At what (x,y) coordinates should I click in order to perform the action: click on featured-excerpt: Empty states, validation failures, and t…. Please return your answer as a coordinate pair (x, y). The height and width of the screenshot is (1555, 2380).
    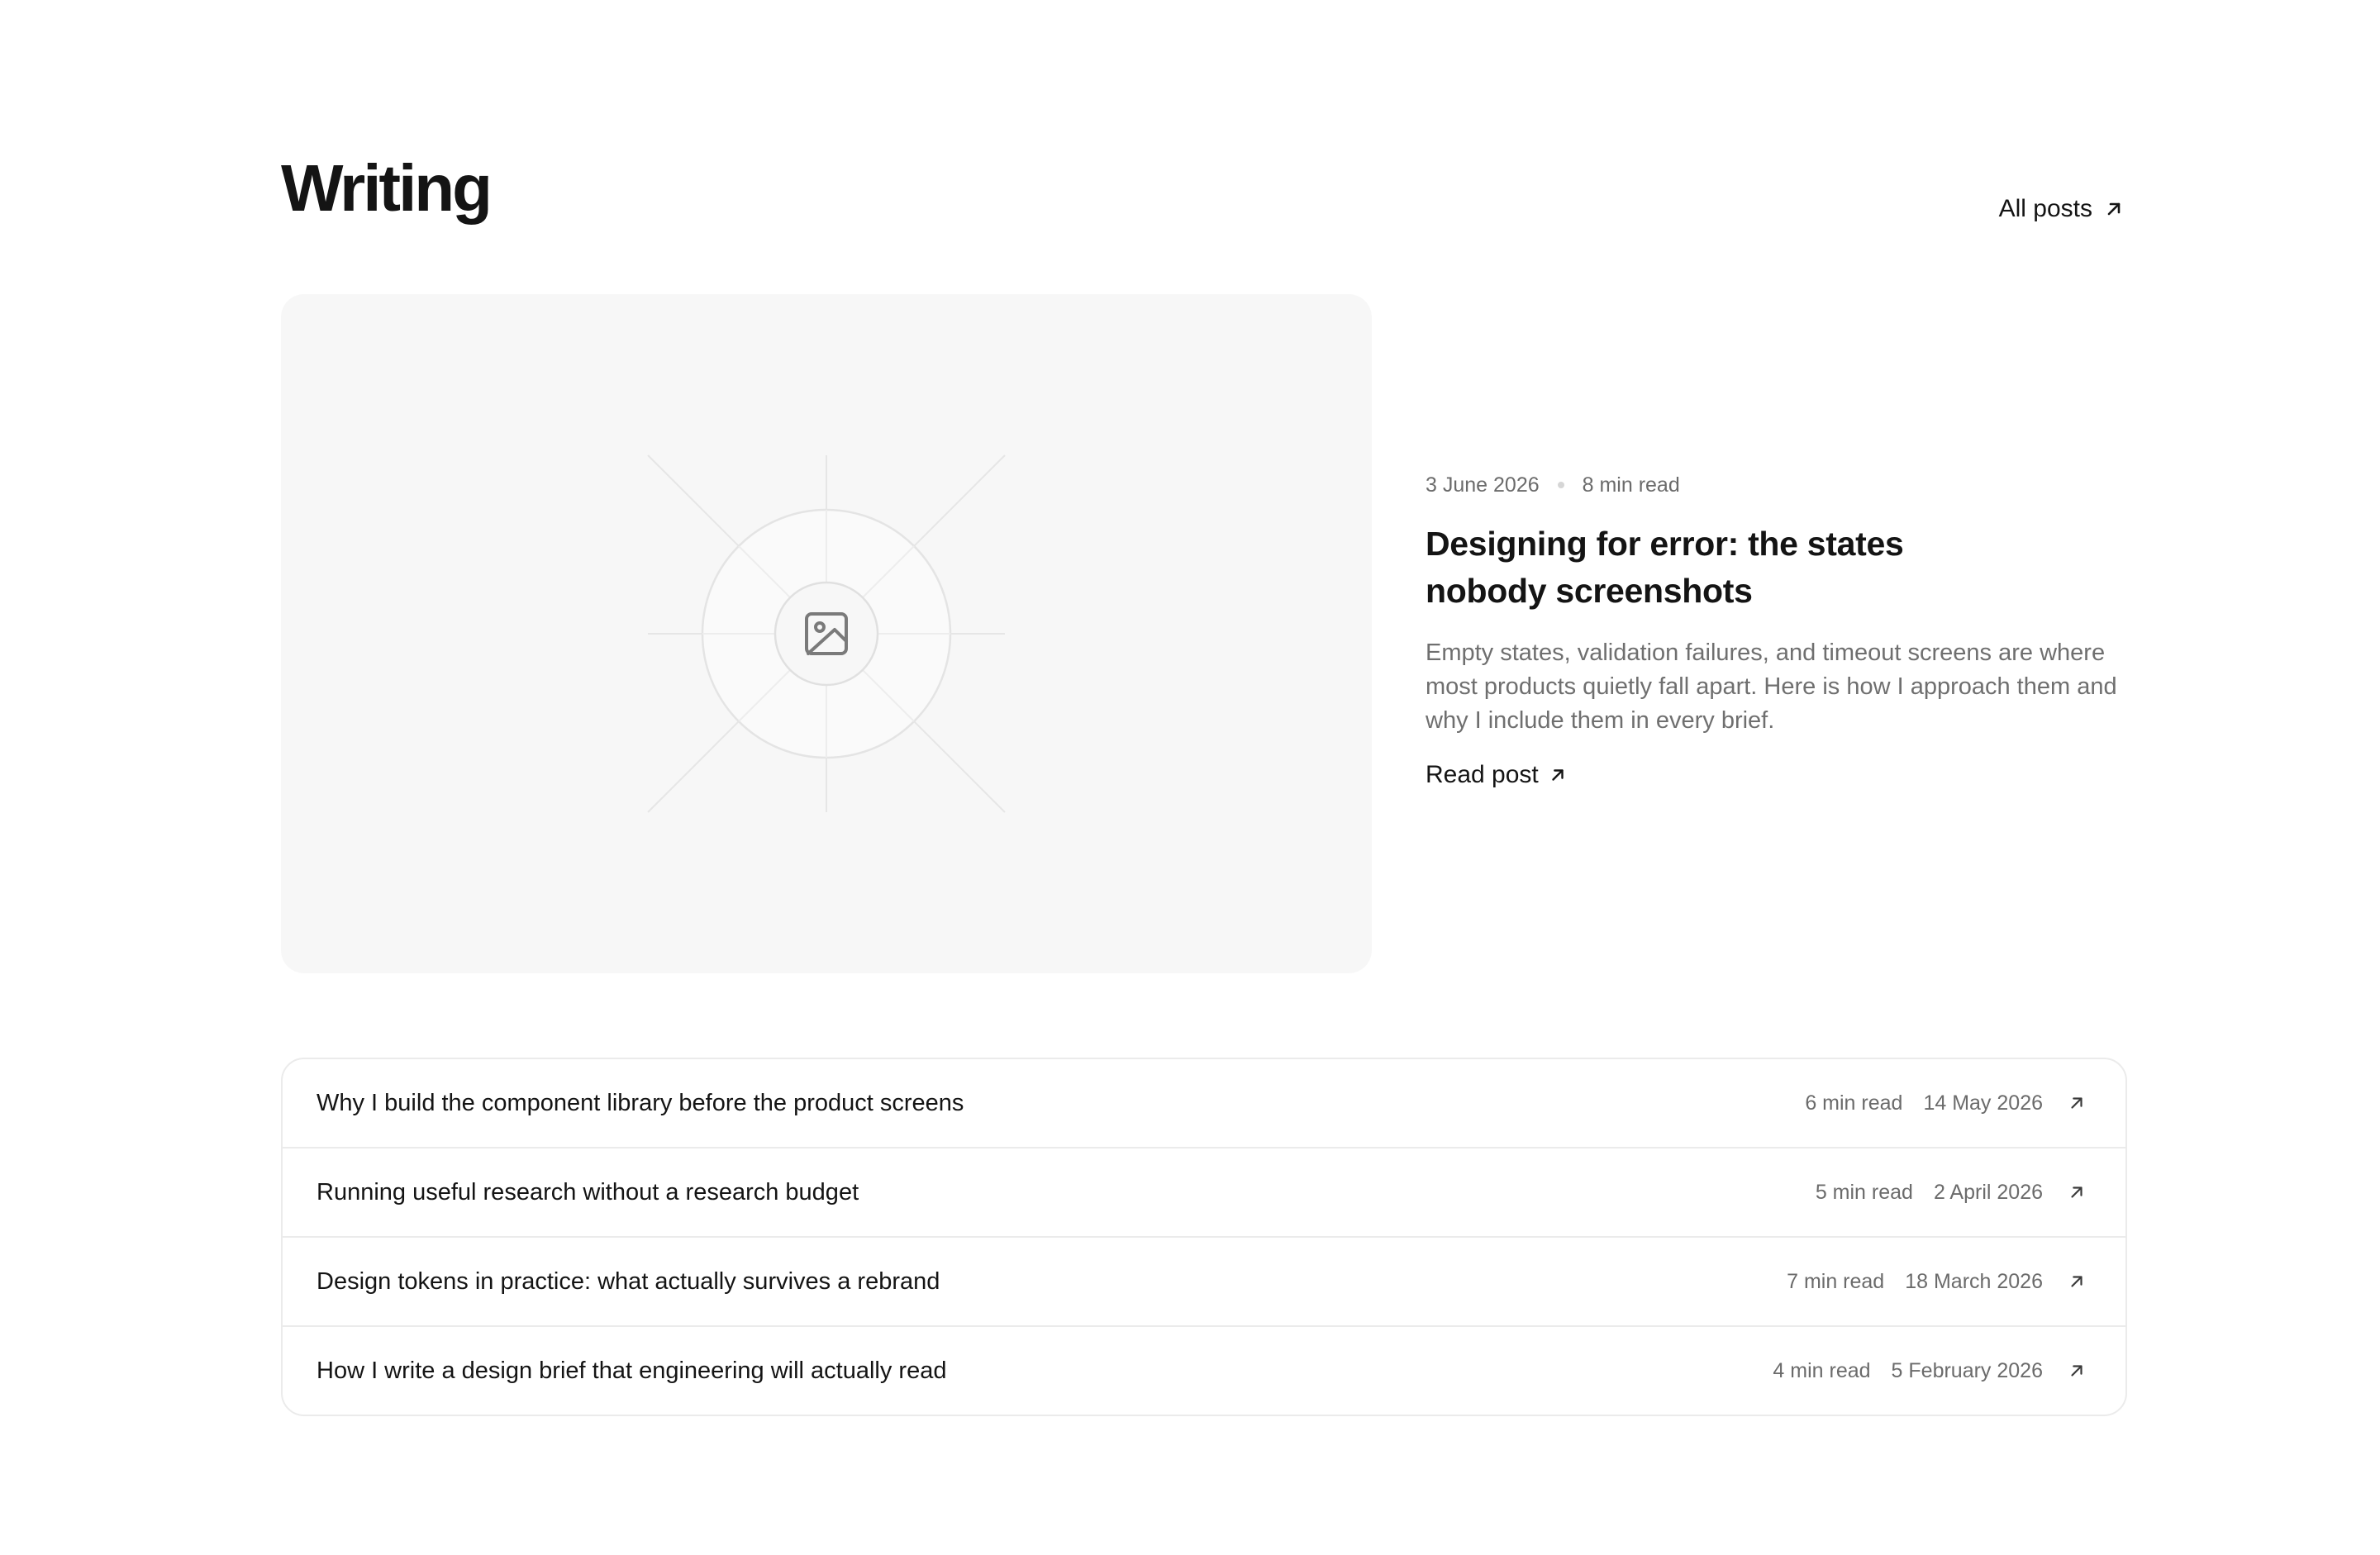
    Looking at the image, I should click on (1771, 687).